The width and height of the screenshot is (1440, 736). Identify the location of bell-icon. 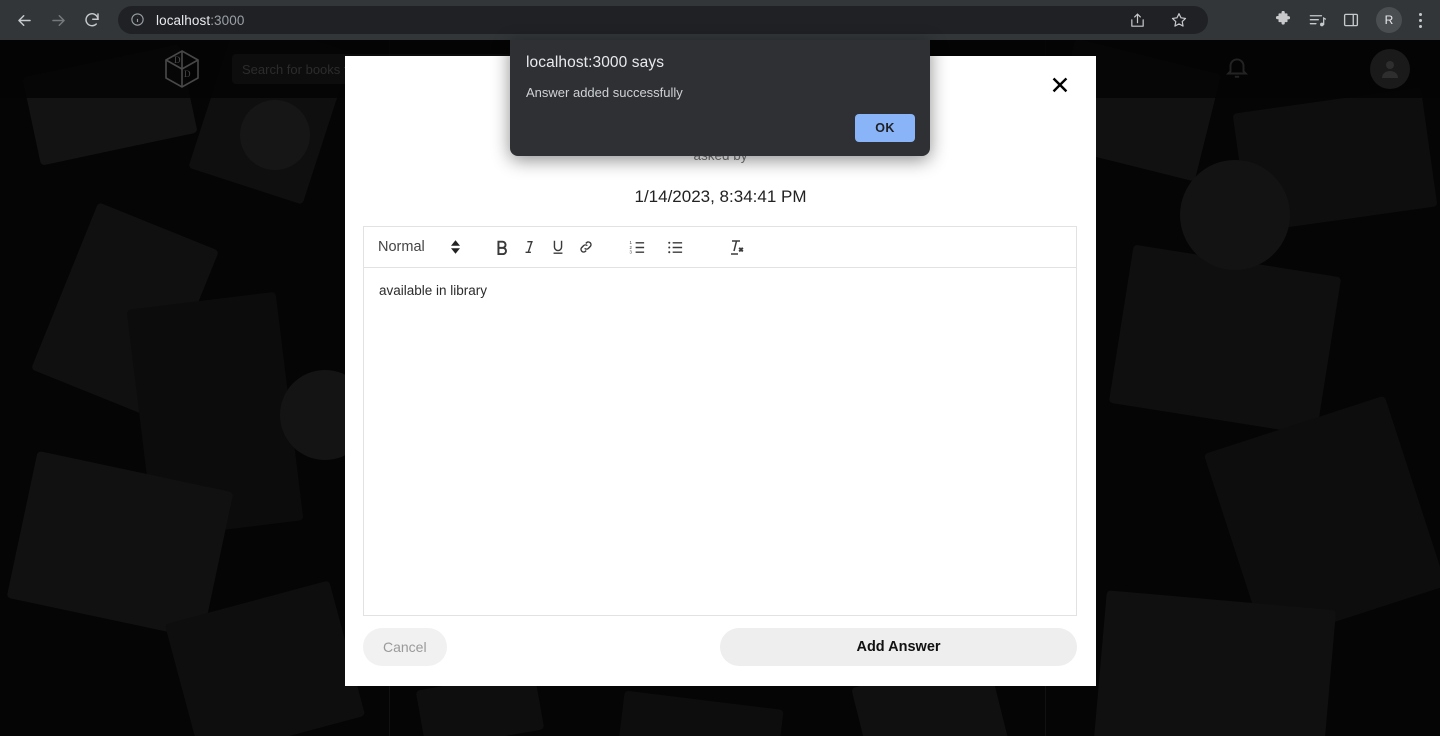
(1237, 69).